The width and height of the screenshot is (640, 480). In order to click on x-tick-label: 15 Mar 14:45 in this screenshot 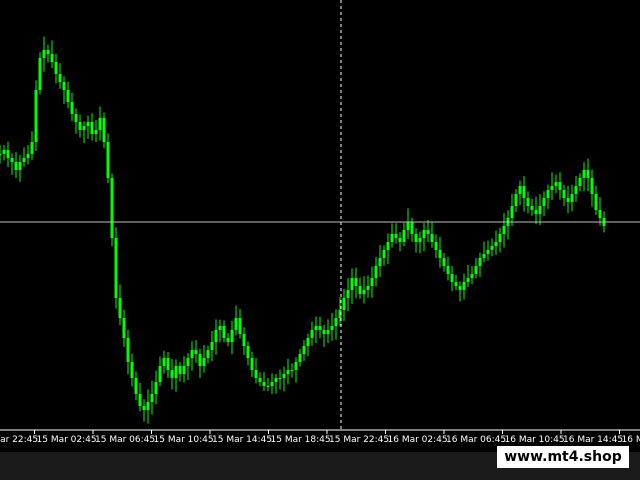, I will do `click(242, 440)`.